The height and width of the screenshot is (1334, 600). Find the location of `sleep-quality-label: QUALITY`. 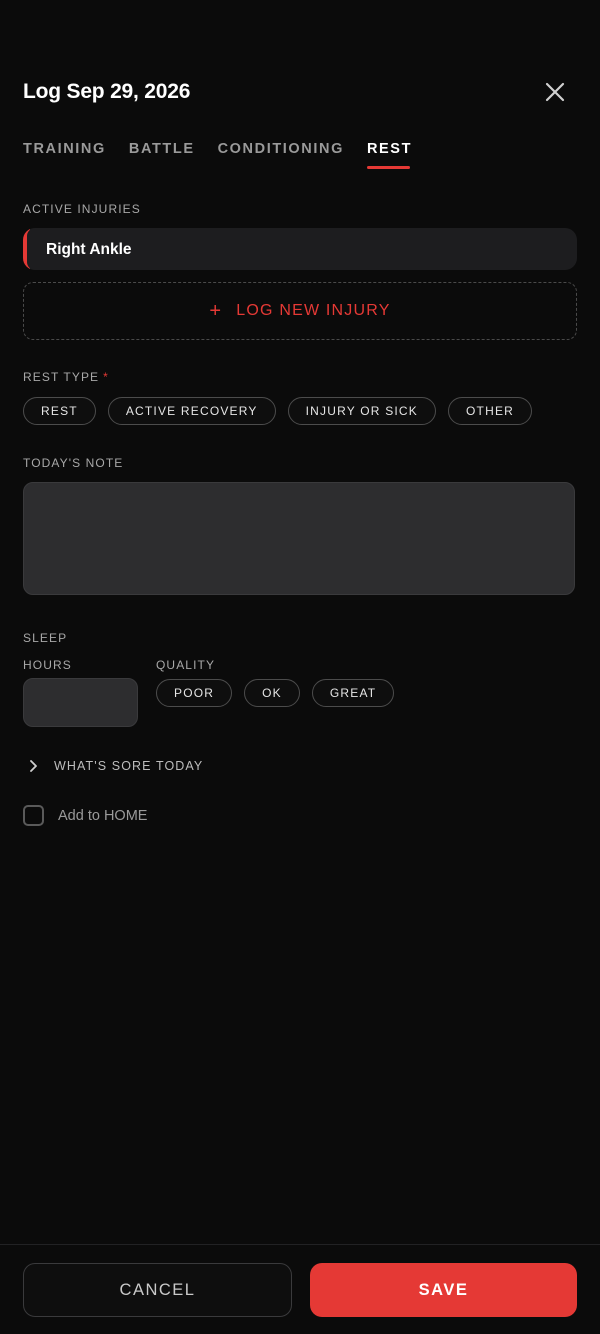

sleep-quality-label: QUALITY is located at coordinates (186, 665).